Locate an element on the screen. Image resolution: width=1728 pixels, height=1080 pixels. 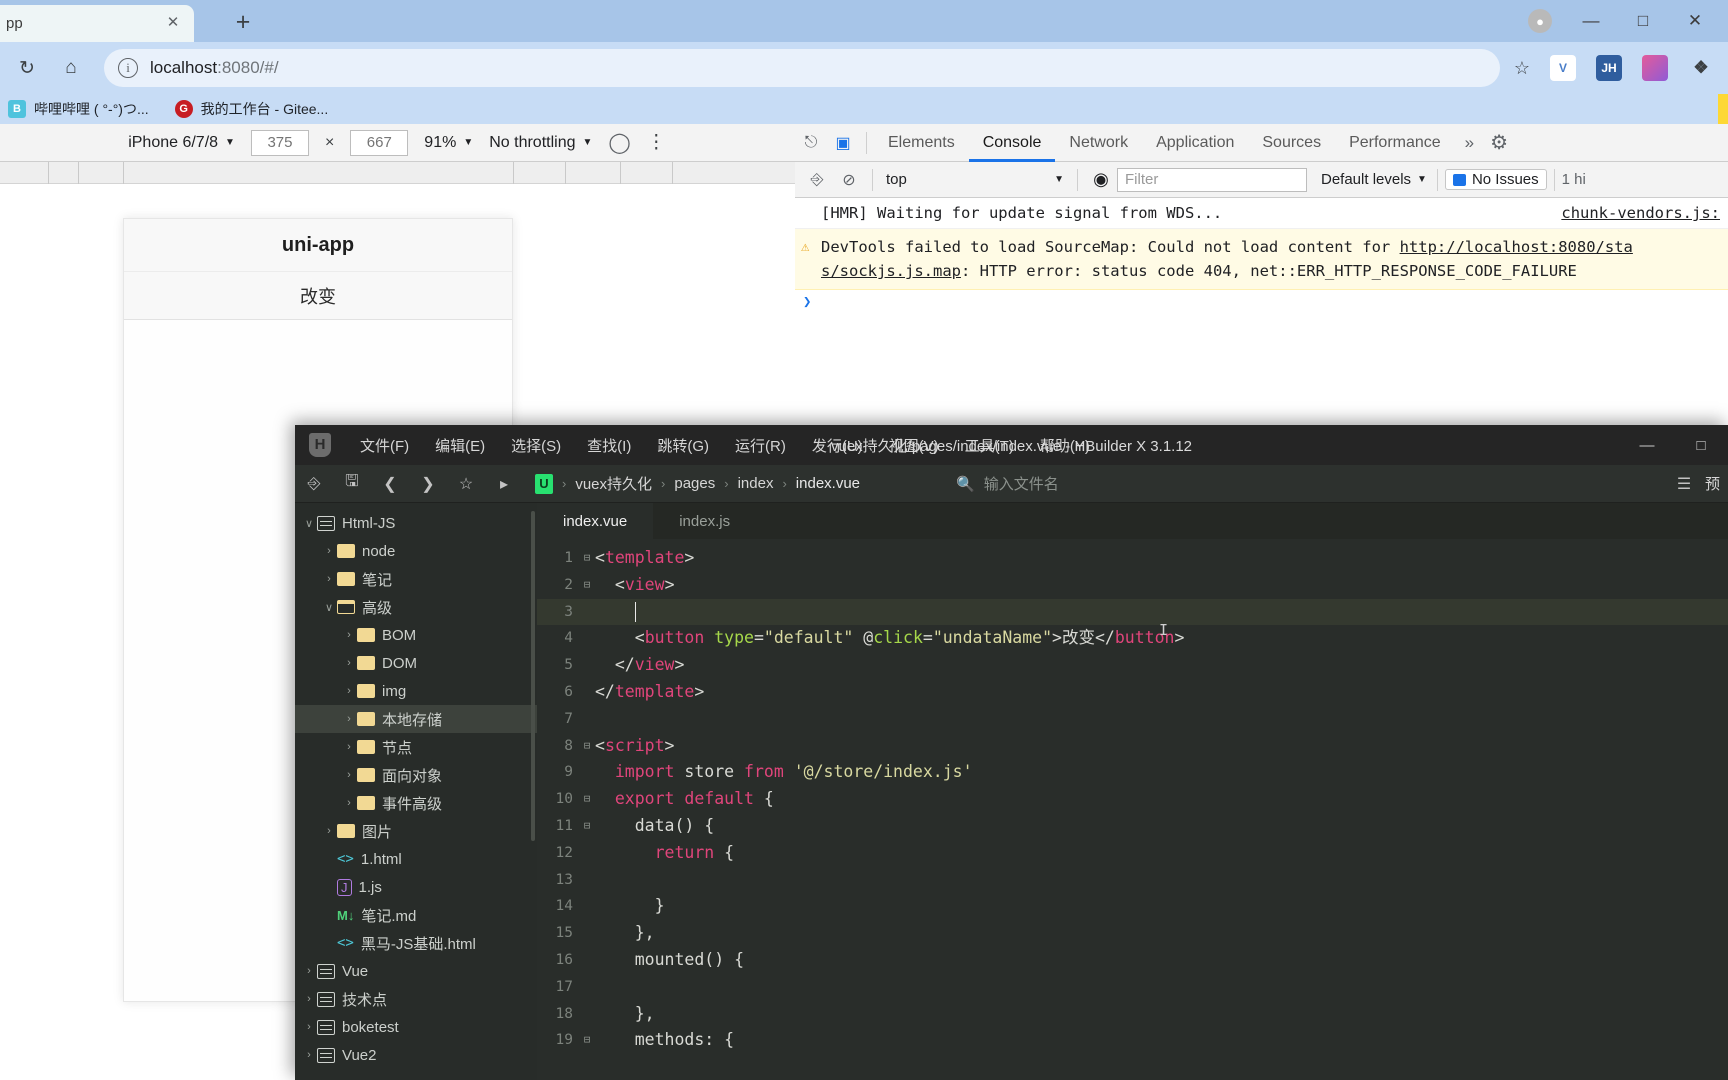
console-sidebar-icon: ⎆ is located at coordinates (817, 180).